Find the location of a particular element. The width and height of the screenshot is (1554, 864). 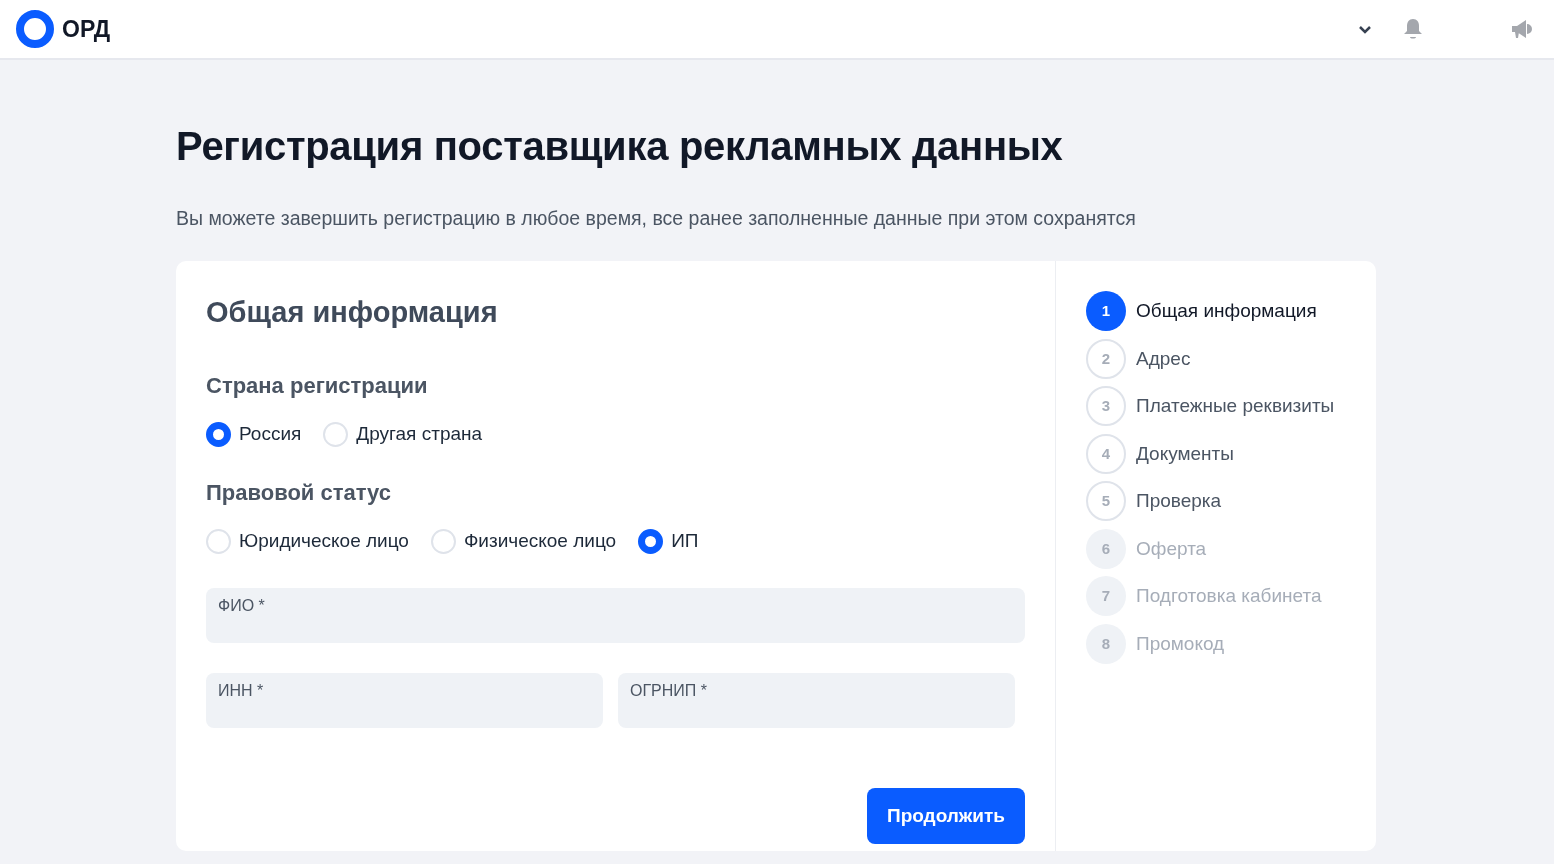

logo-text: ОРД is located at coordinates (86, 29).